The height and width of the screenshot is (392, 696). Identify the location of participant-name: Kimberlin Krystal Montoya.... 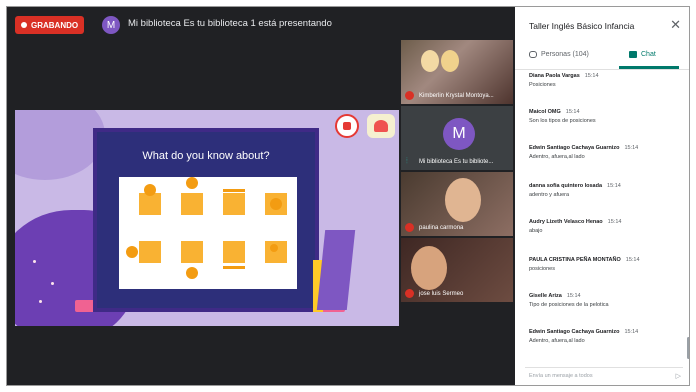
(456, 96).